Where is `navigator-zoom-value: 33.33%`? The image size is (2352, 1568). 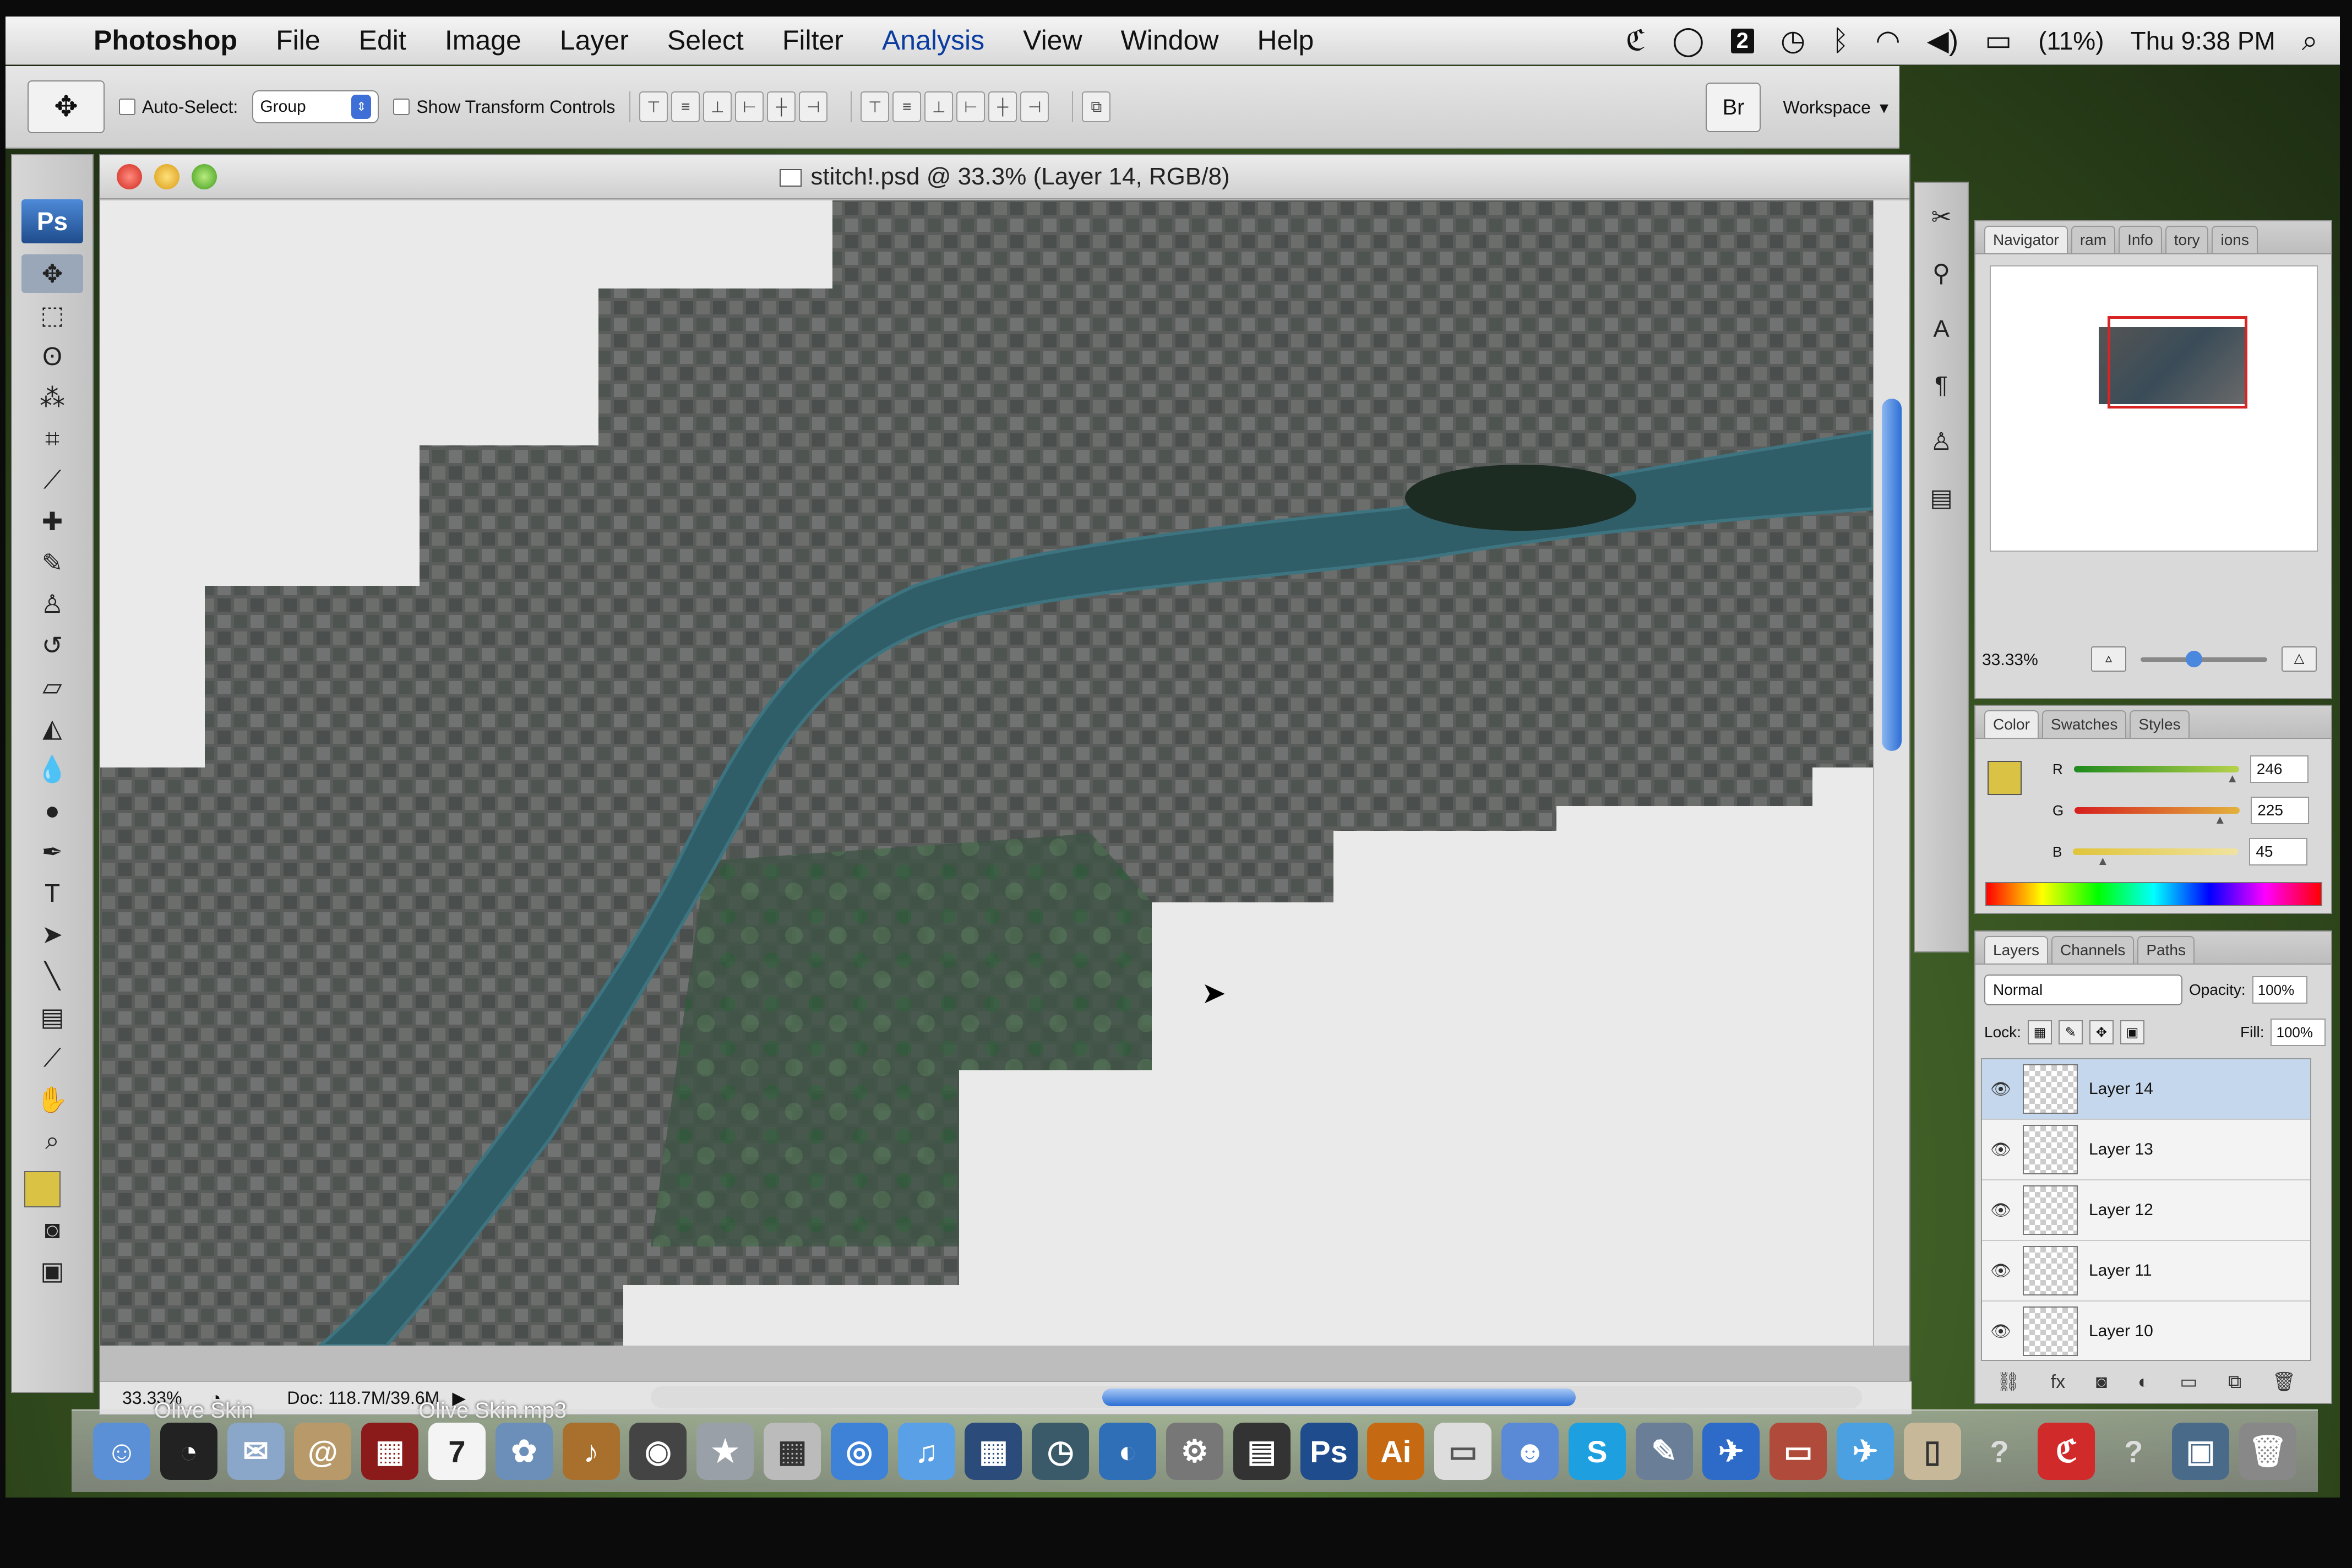 navigator-zoom-value: 33.33% is located at coordinates (2010, 660).